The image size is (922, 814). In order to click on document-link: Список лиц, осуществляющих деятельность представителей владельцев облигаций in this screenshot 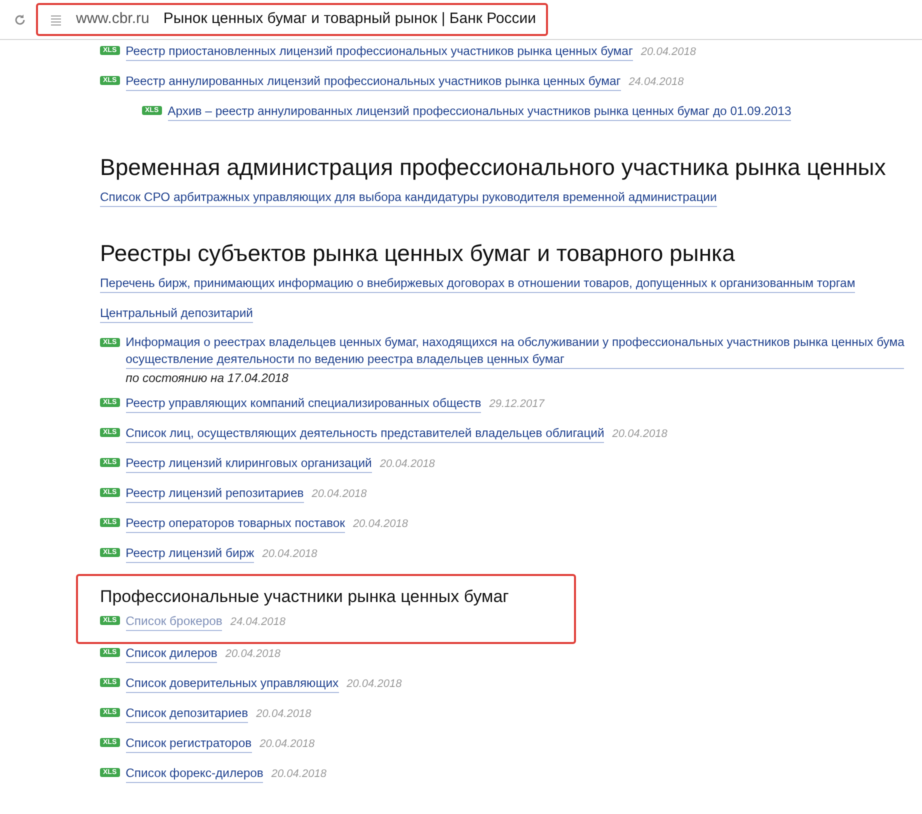, I will do `click(365, 434)`.